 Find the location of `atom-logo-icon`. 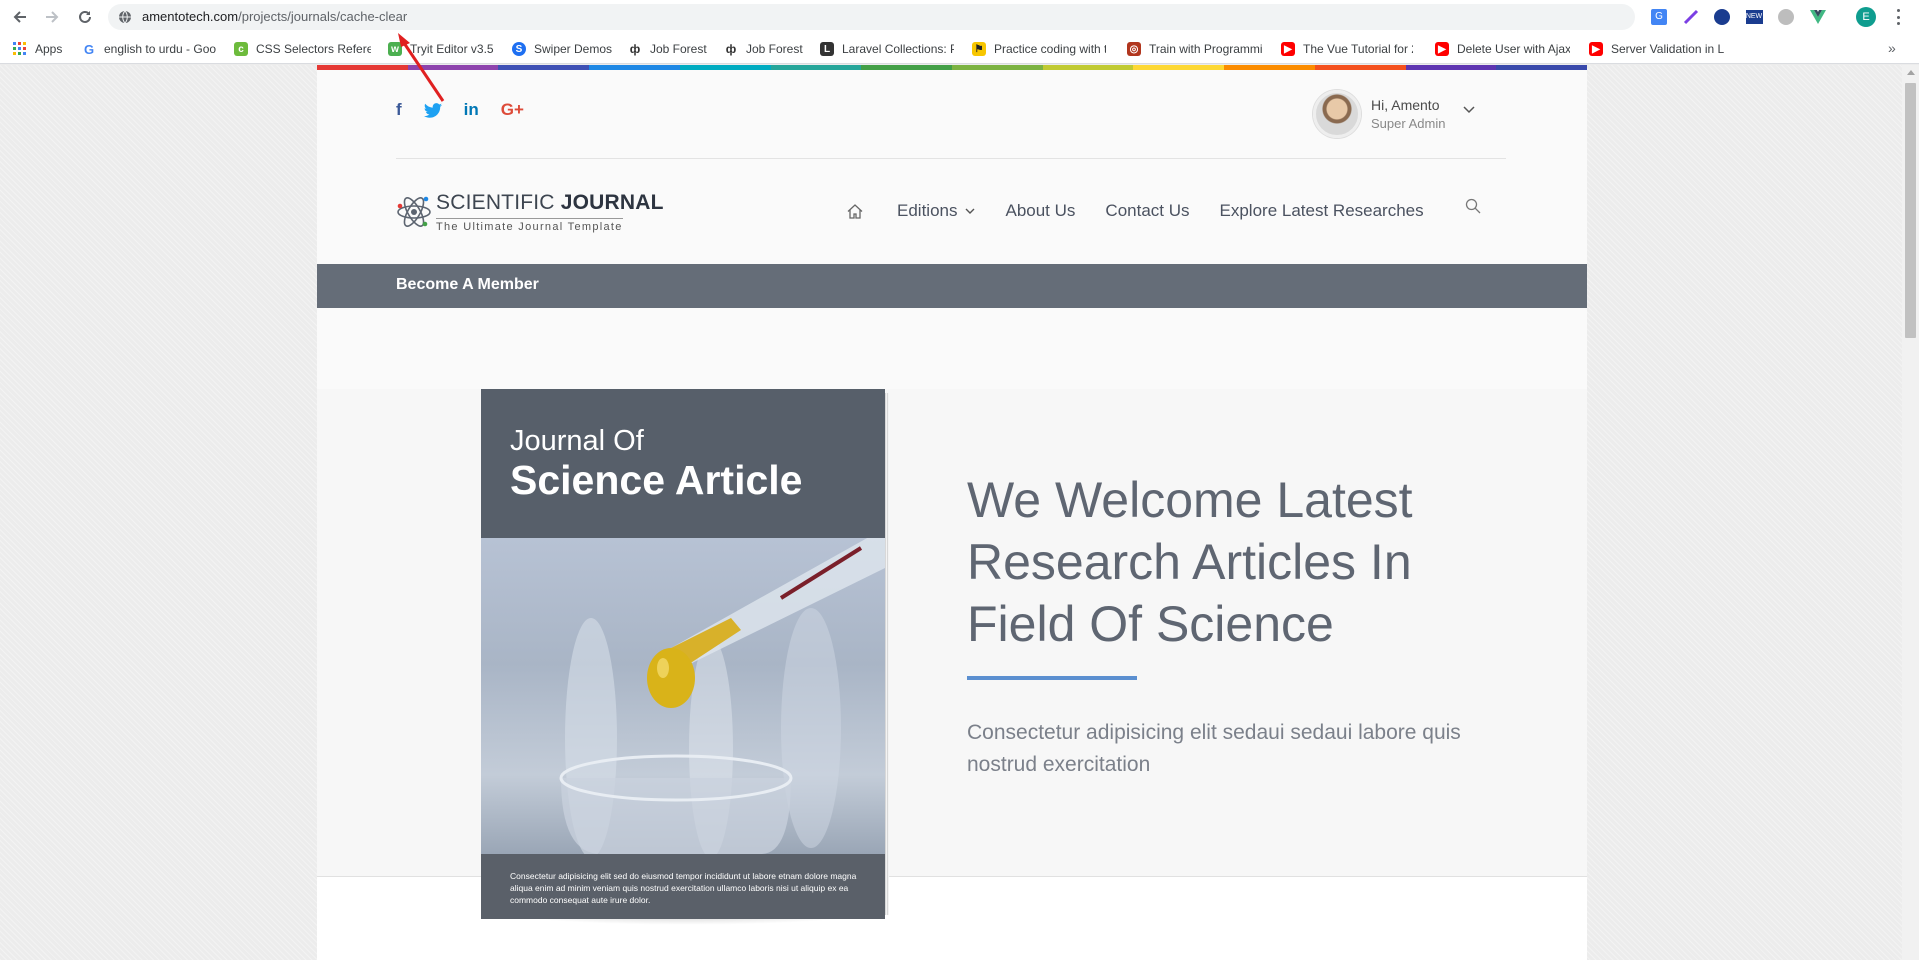

atom-logo-icon is located at coordinates (414, 211).